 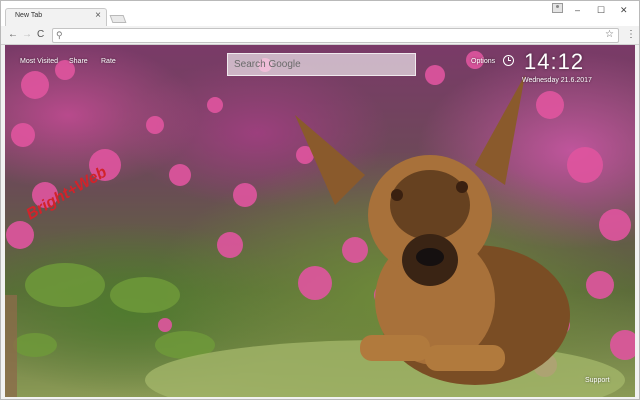 What do you see at coordinates (118, 19) in the screenshot?
I see `new-tab-button` at bounding box center [118, 19].